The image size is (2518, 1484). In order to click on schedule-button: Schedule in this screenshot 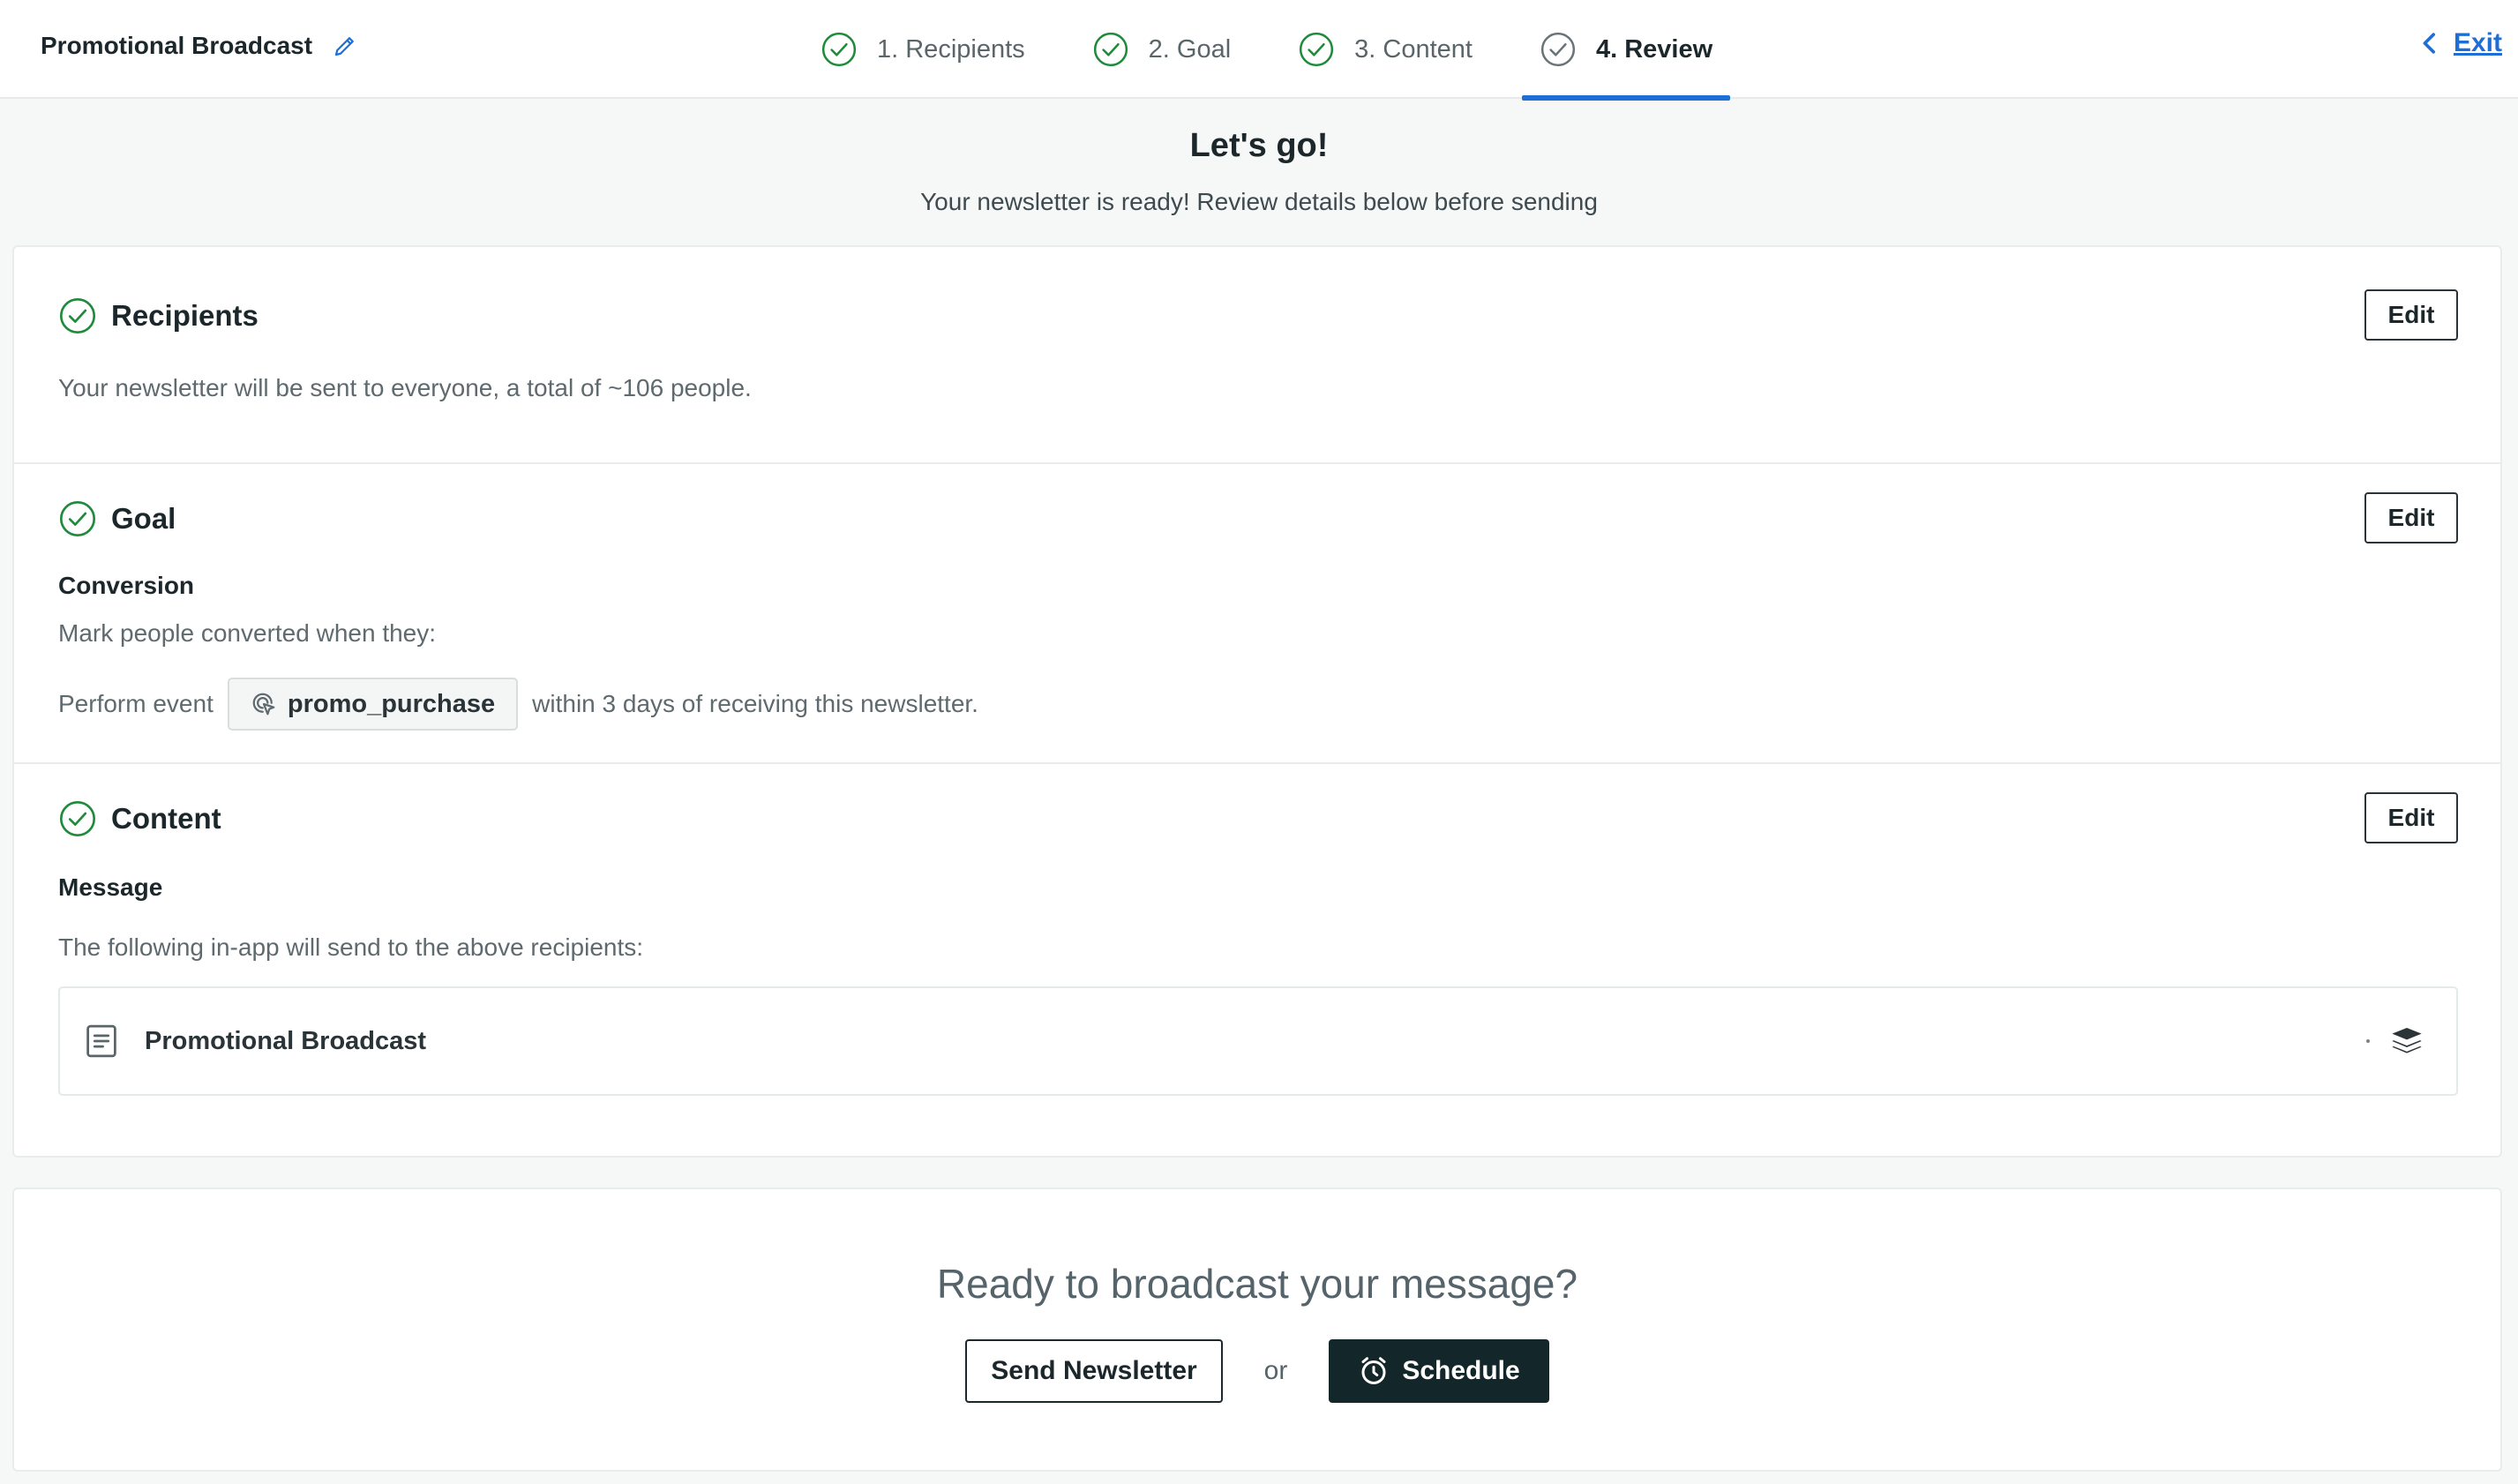, I will do `click(1439, 1371)`.